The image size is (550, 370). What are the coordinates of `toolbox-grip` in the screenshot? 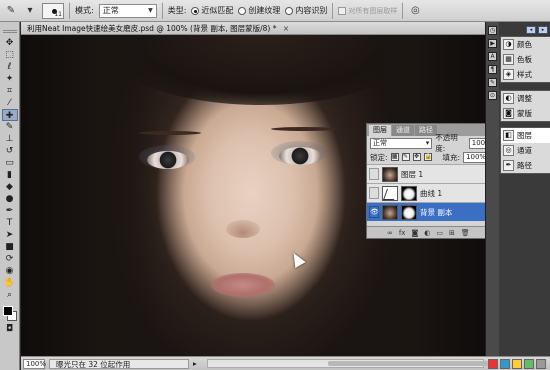 It's located at (9, 31).